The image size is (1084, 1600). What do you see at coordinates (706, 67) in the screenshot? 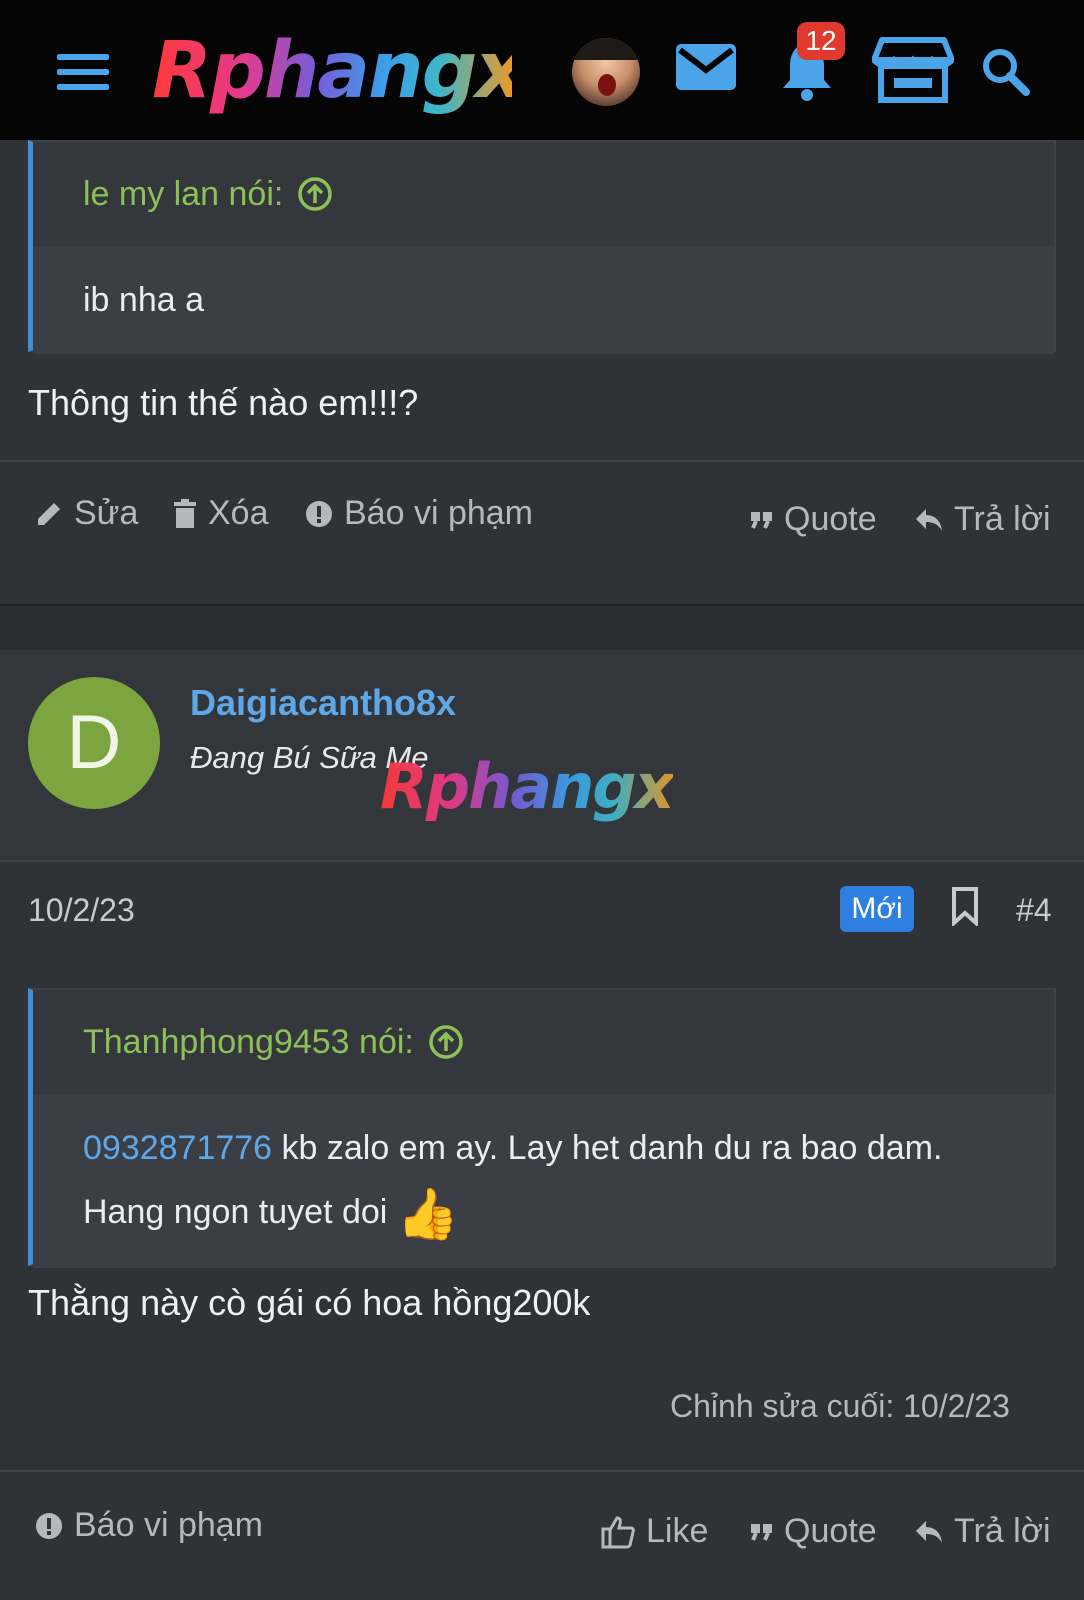
I see `mail-icon` at bounding box center [706, 67].